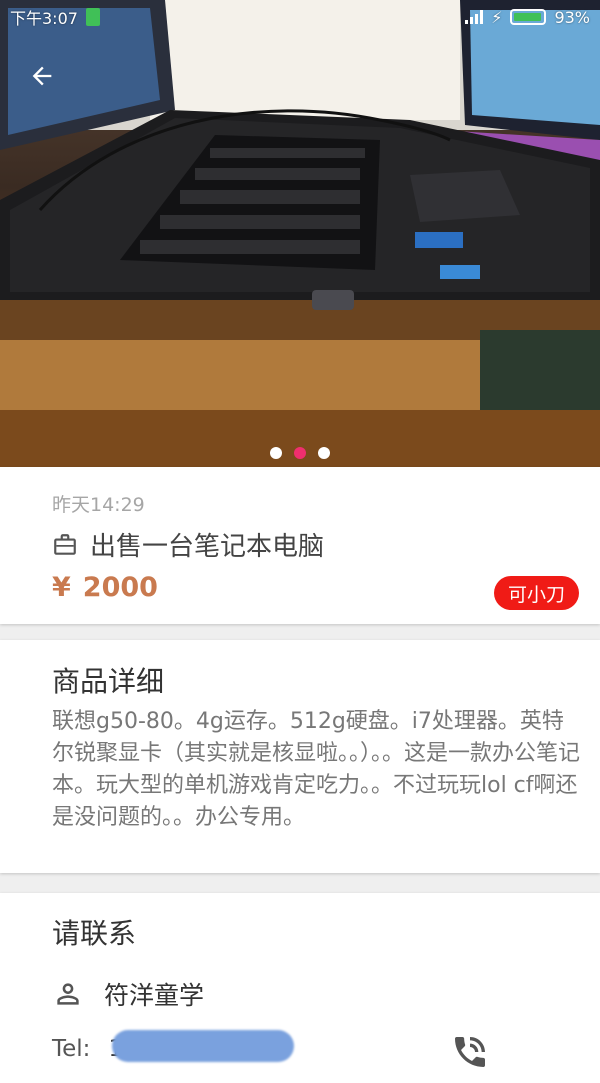  Describe the element at coordinates (528, 17) in the screenshot. I see `battery-icon` at that location.